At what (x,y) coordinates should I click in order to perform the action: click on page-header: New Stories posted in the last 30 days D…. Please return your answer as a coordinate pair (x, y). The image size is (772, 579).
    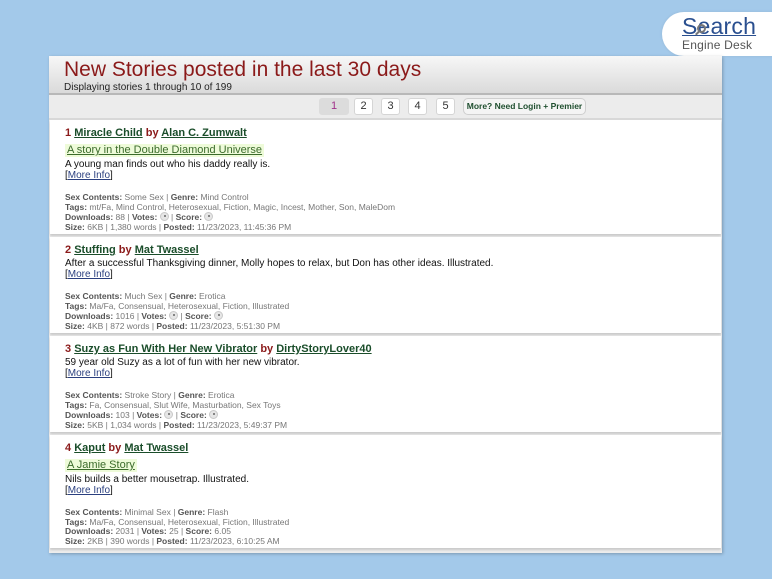
    Looking at the image, I should click on (385, 75).